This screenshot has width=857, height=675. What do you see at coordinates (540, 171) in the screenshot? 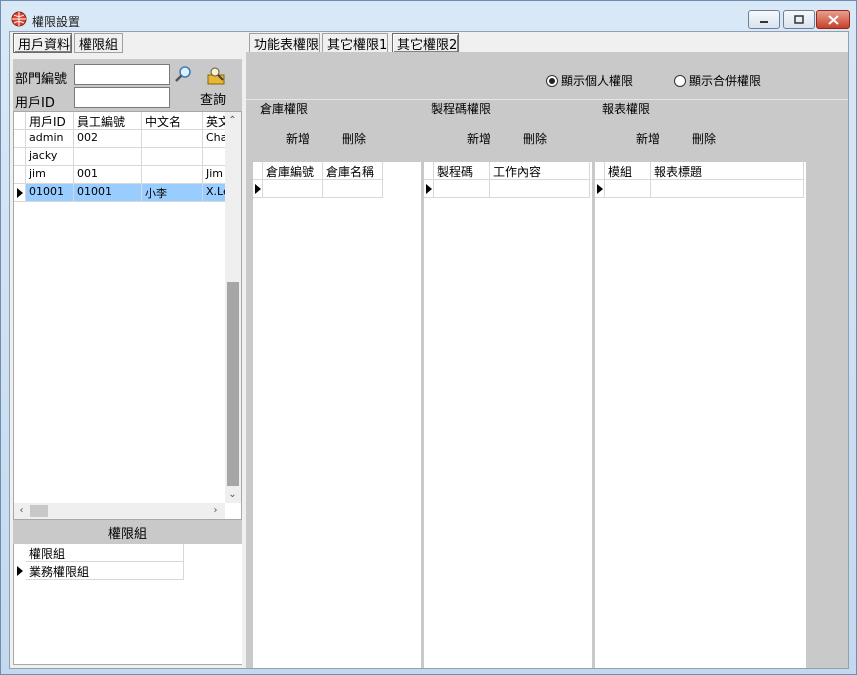
I see `column-header: 工作內容` at bounding box center [540, 171].